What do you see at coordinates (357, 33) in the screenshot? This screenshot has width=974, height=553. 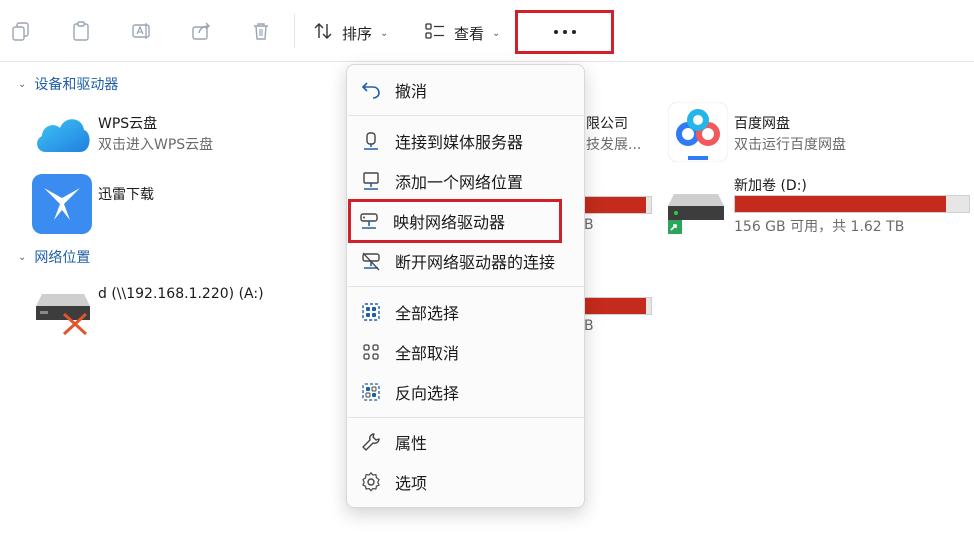 I see `sort-label: 排序` at bounding box center [357, 33].